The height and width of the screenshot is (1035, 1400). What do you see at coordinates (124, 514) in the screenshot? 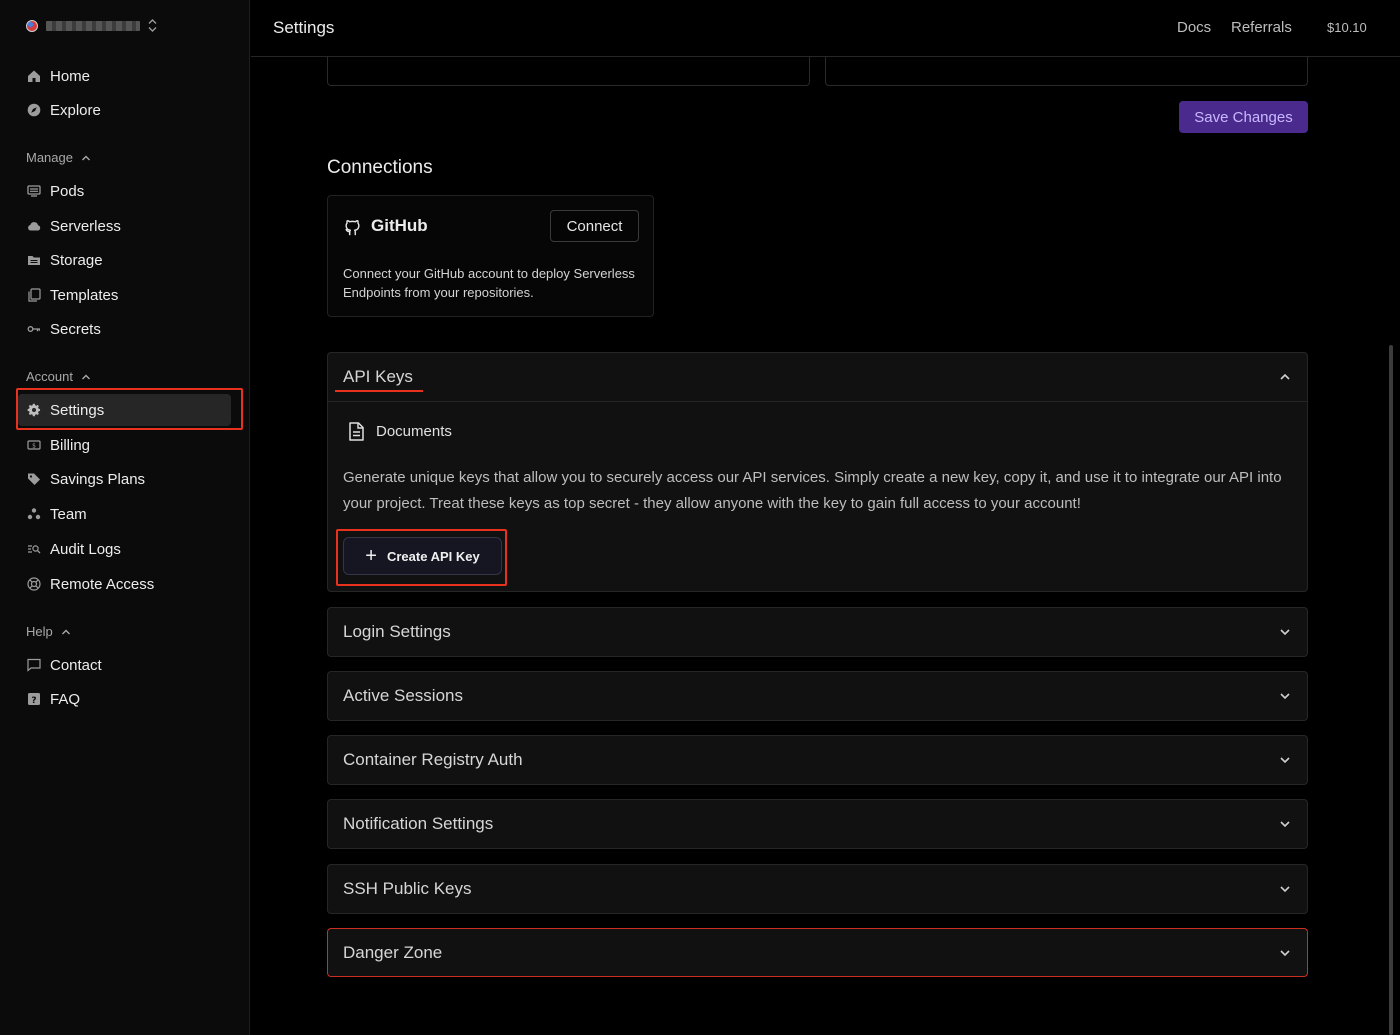
I see `sidebar-item-team: Team` at bounding box center [124, 514].